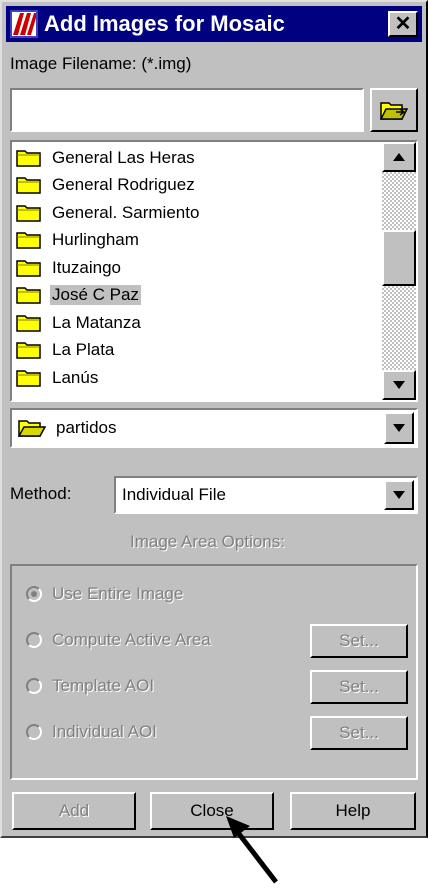 The width and height of the screenshot is (428, 889). I want to click on radio-template-aoi: Template AOI, so click(90, 686).